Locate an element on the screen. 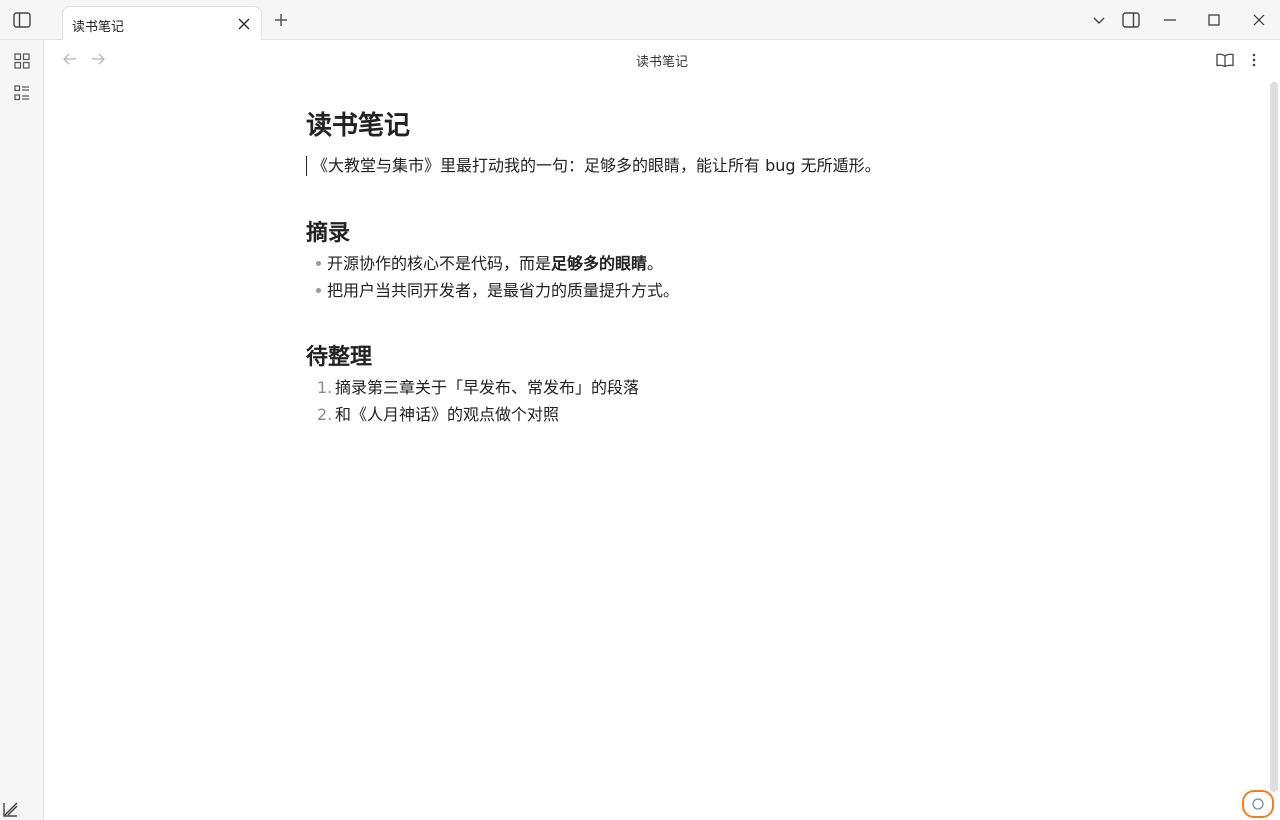 This screenshot has width=1280, height=820. view-title: 读书笔记 is located at coordinates (662, 60).